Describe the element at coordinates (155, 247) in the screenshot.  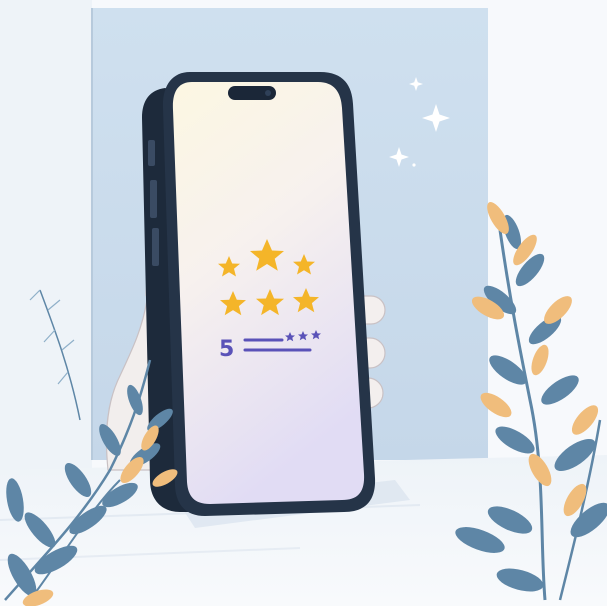
I see `side-button` at that location.